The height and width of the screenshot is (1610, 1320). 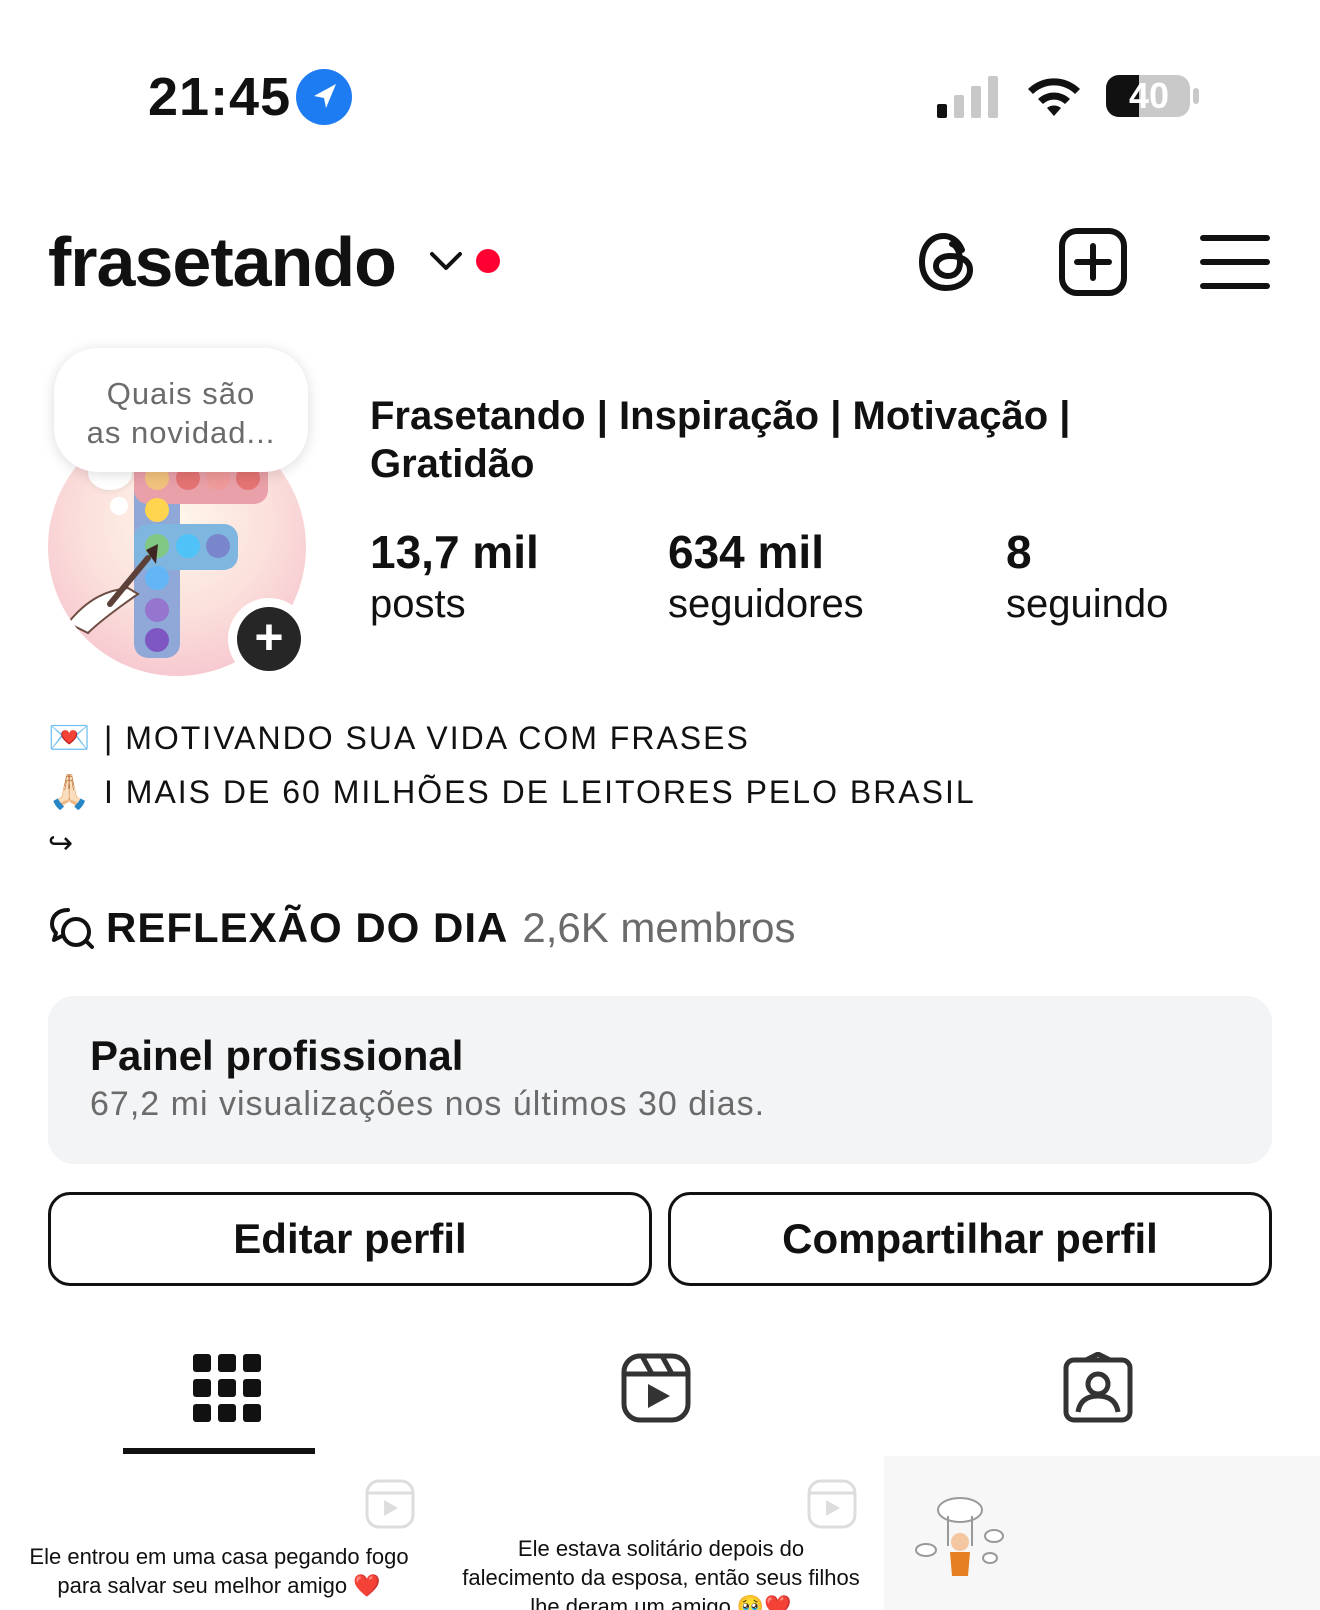 I want to click on bio-line-1: 💌 | MOTIVANDO SUA VIDA COM FRASES, so click(x=399, y=738).